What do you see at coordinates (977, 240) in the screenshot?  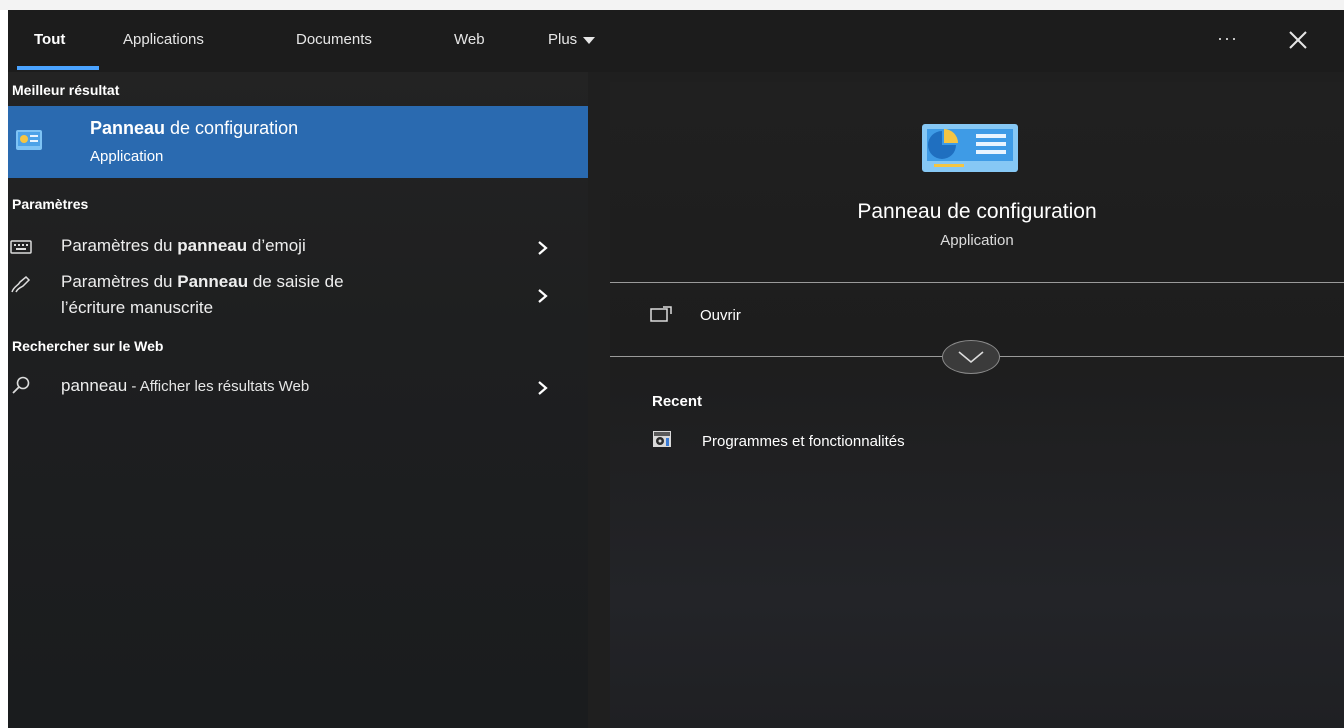 I see `preview-subtitle: Application` at bounding box center [977, 240].